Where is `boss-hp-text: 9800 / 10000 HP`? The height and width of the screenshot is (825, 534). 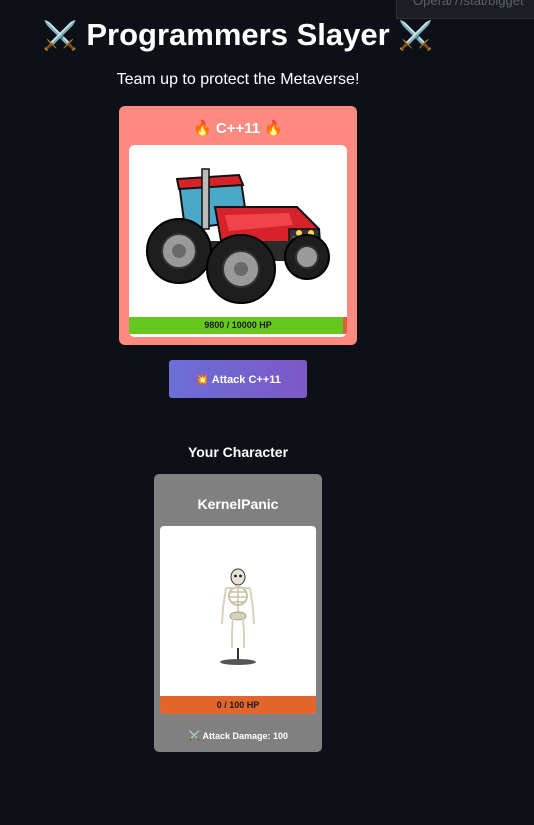
boss-hp-text: 9800 / 10000 HP is located at coordinates (238, 325).